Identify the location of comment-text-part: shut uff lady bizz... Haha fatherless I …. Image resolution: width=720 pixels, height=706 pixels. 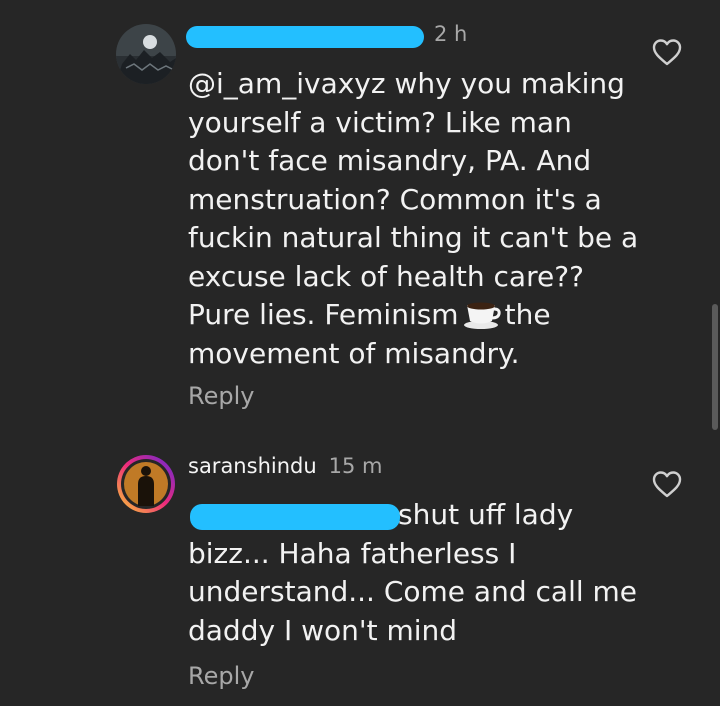
(413, 572).